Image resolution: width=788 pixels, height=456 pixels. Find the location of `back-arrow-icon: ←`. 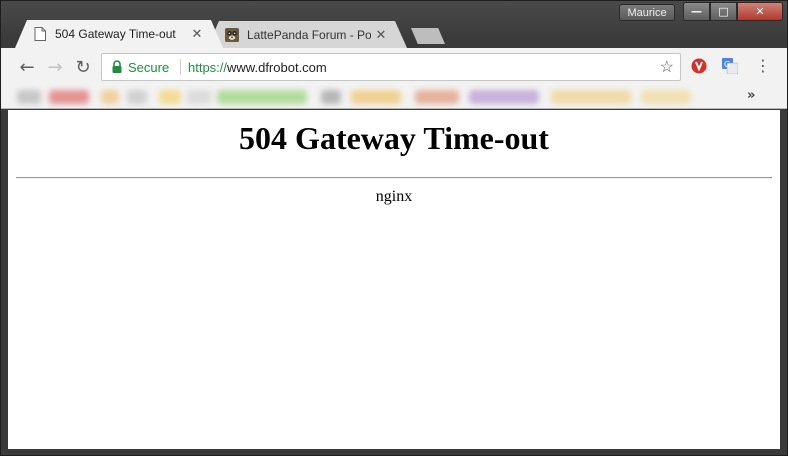

back-arrow-icon: ← is located at coordinates (27, 67).